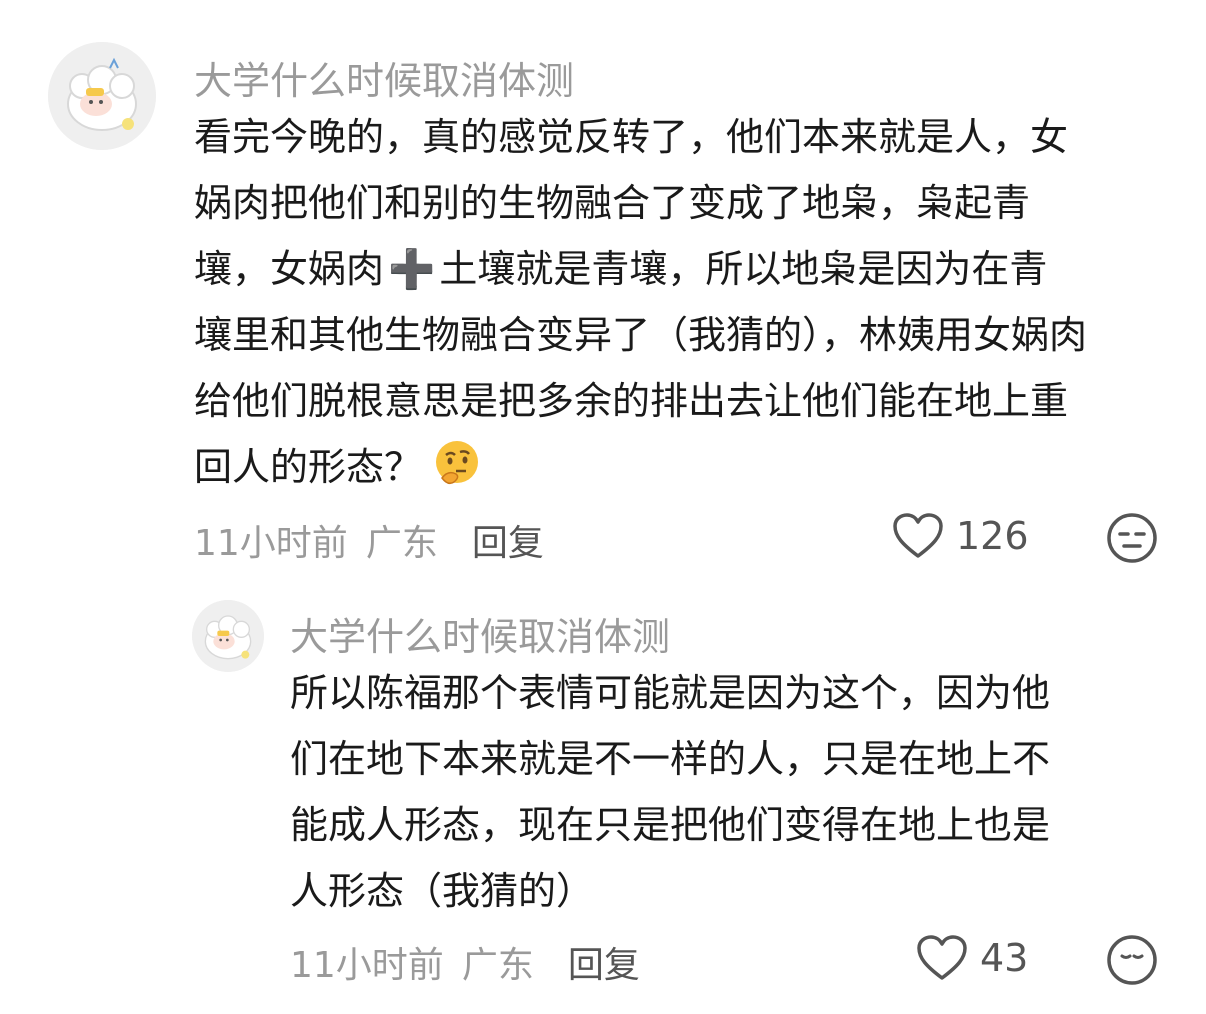 The image size is (1206, 1014). I want to click on like-button: 43, so click(972, 958).